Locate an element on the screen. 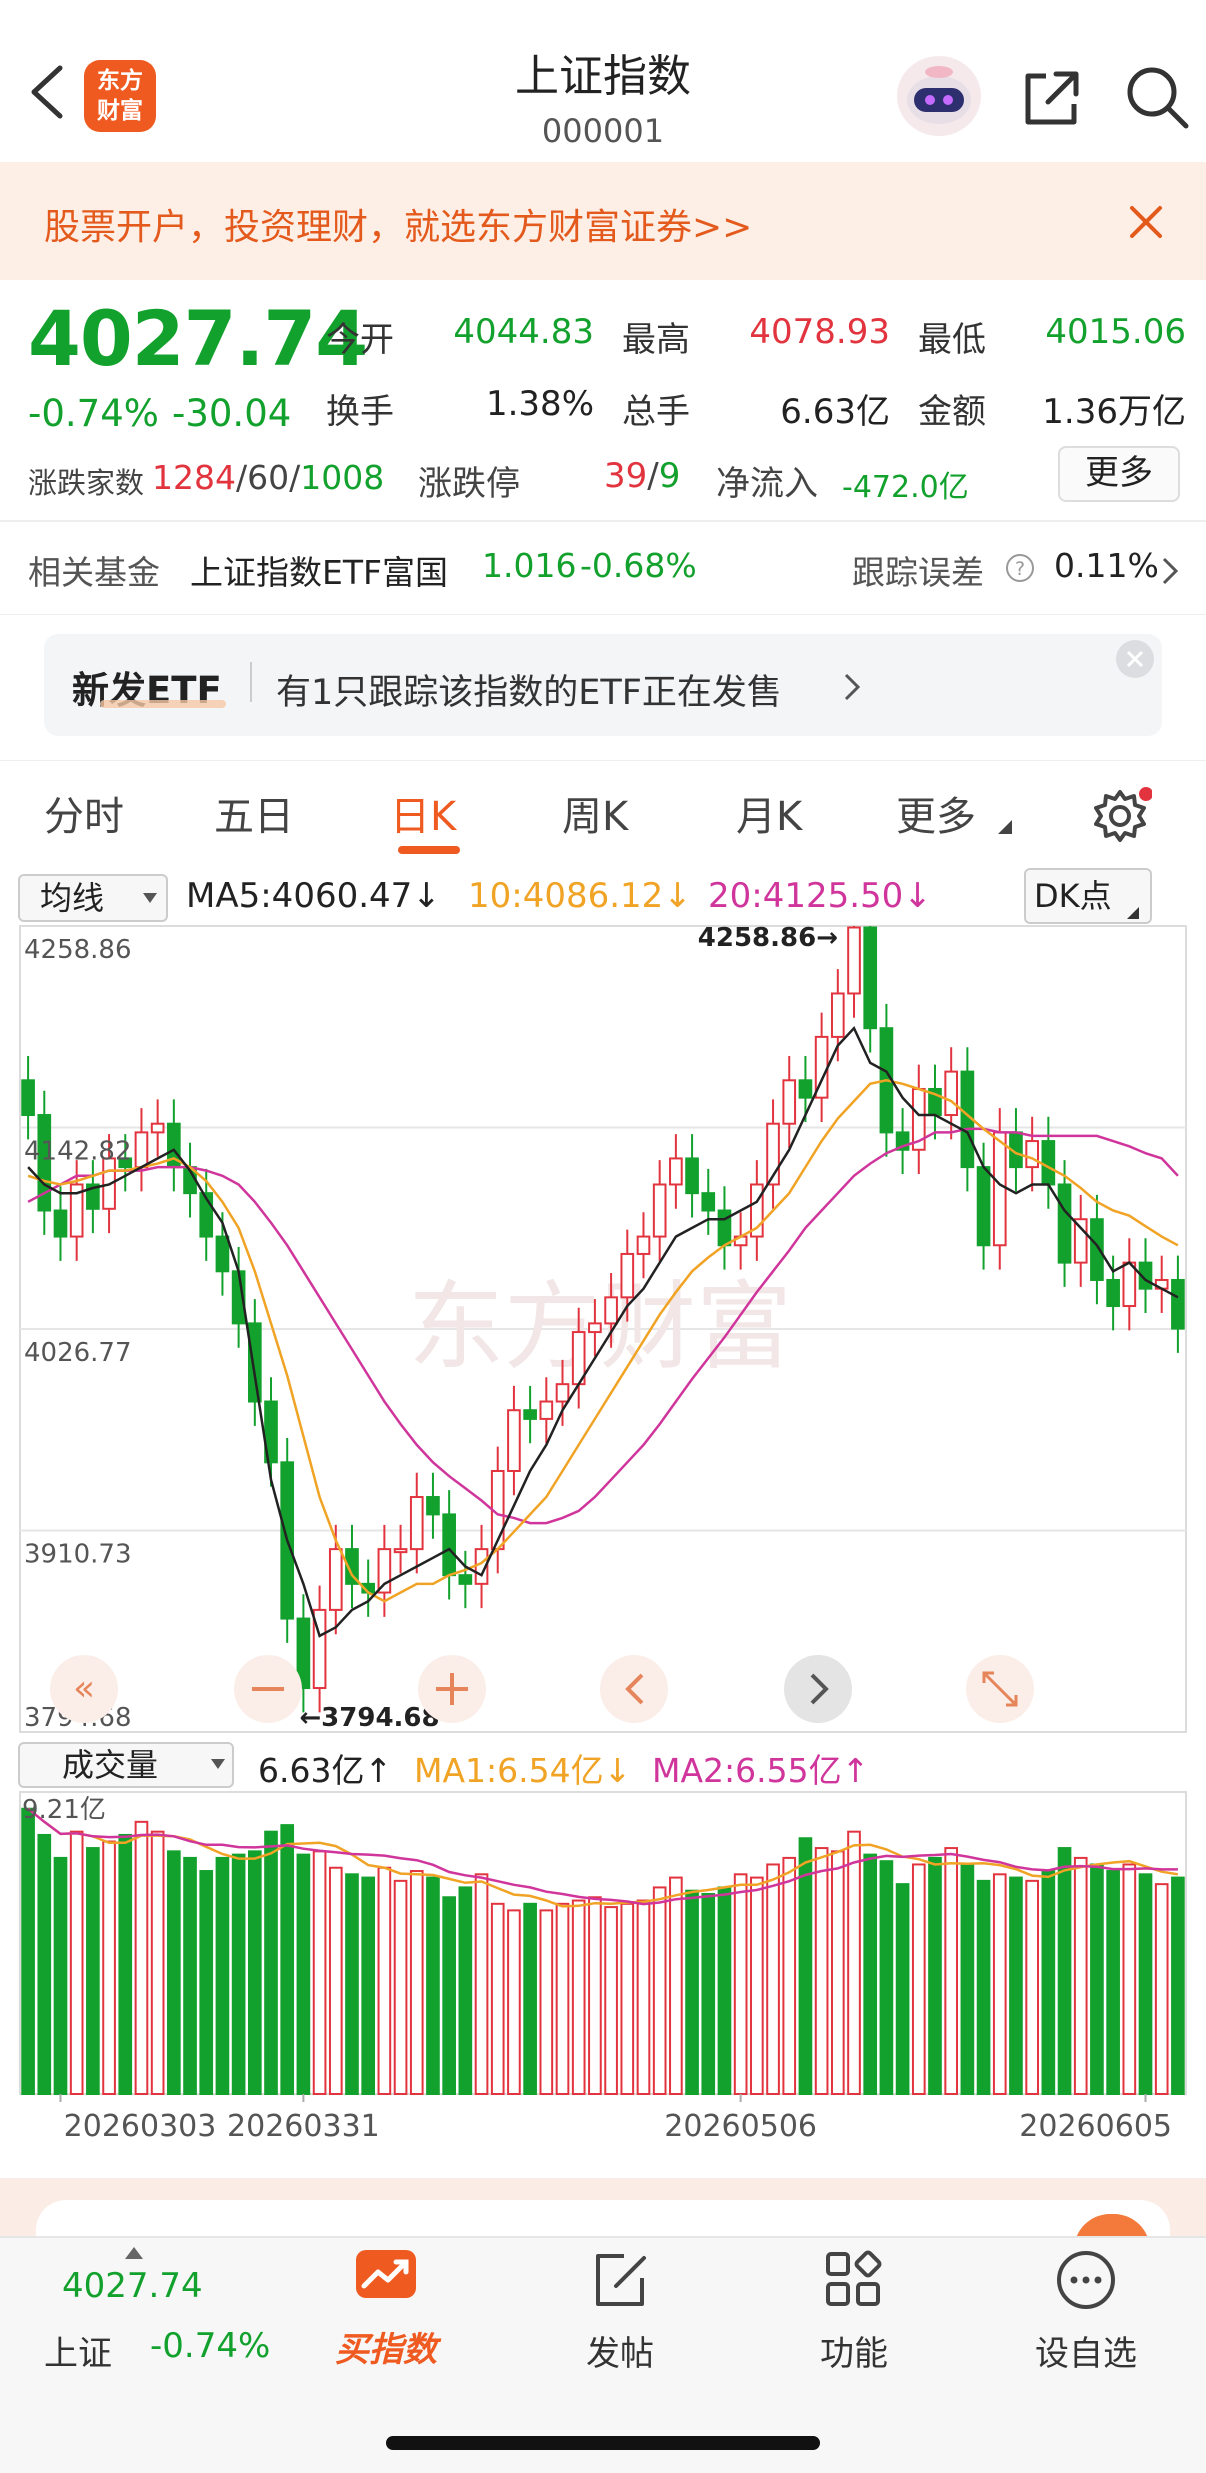 The image size is (1206, 2473). promo-banner-text: 股票开户，投资理财，就选东方财富证券>> is located at coordinates (398, 224).